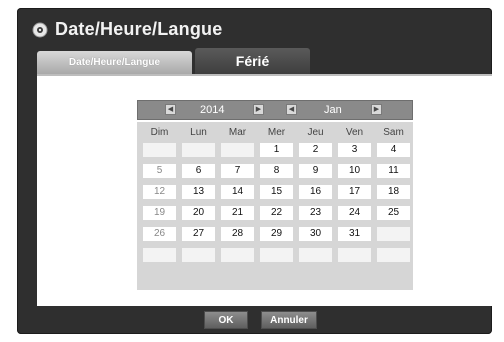 The height and width of the screenshot is (342, 504). Describe the element at coordinates (354, 192) in the screenshot. I see `calendar-day-cell: 17` at that location.